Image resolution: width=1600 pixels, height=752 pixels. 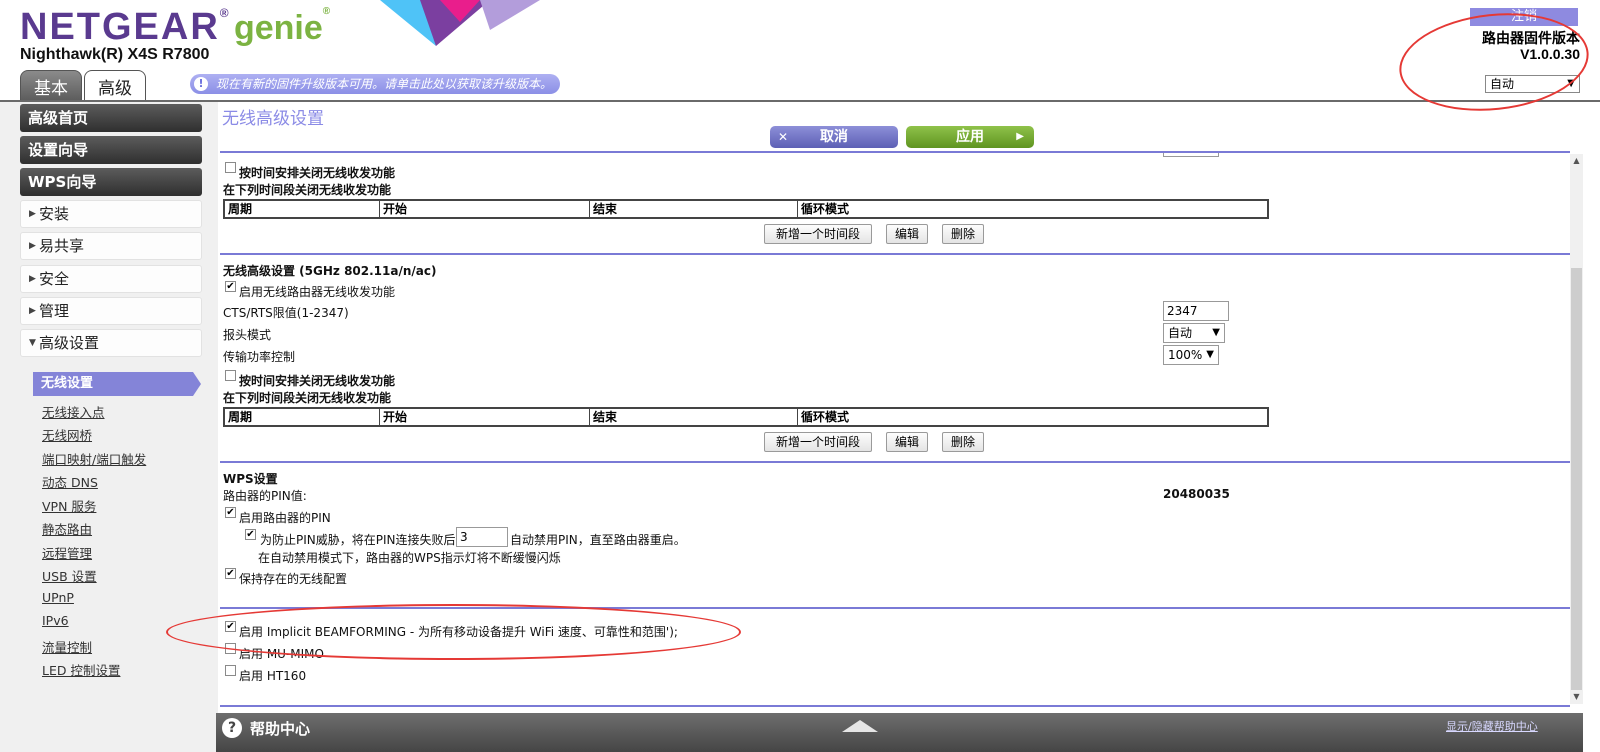 What do you see at coordinates (230, 573) in the screenshot?
I see `keep-config-checkbox: ✔` at bounding box center [230, 573].